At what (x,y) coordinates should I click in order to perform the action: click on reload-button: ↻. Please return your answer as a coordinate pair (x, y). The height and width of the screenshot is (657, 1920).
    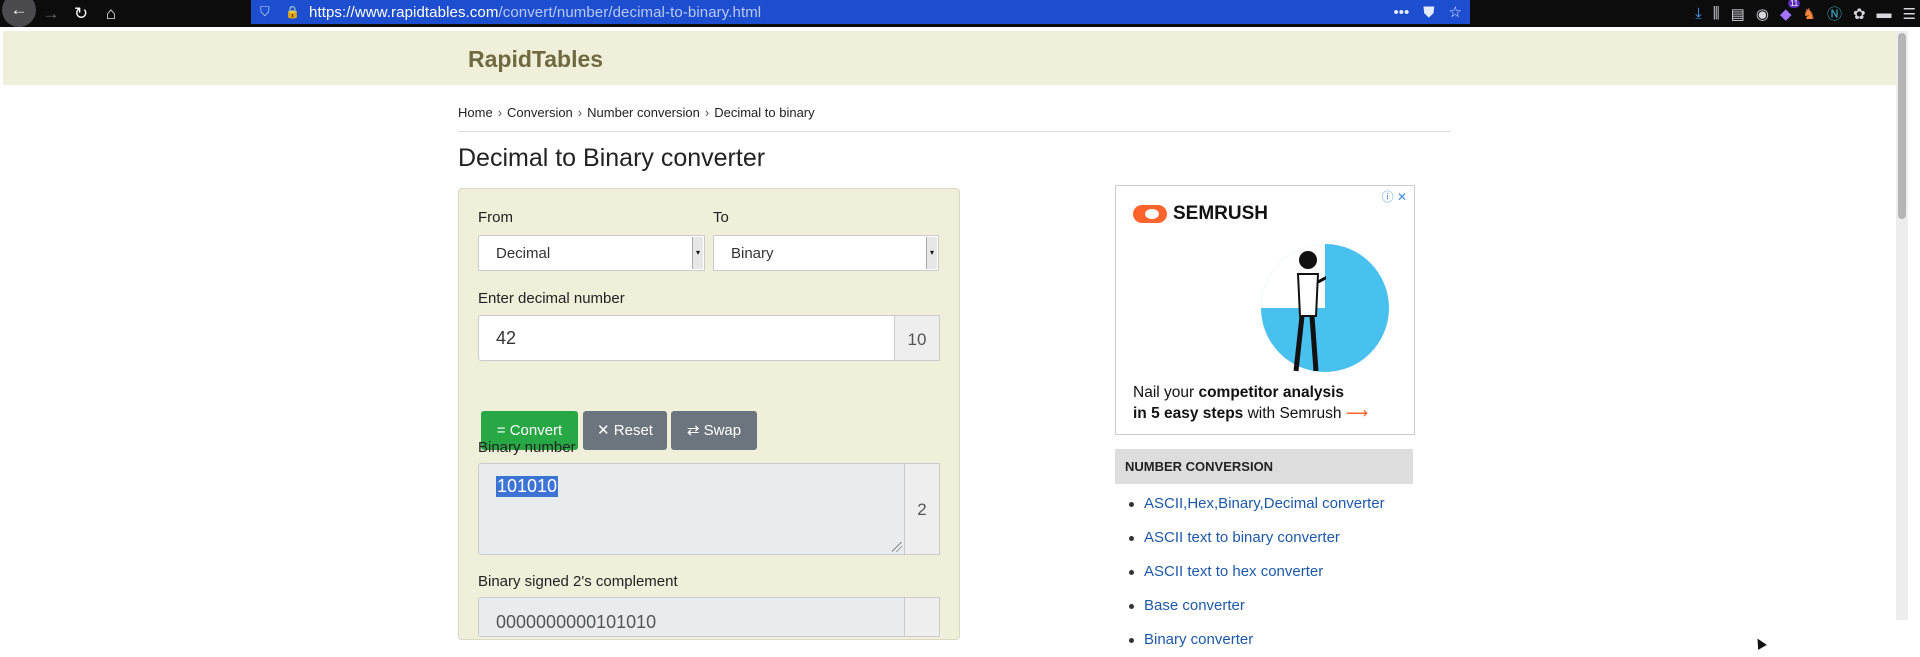
    Looking at the image, I should click on (81, 13).